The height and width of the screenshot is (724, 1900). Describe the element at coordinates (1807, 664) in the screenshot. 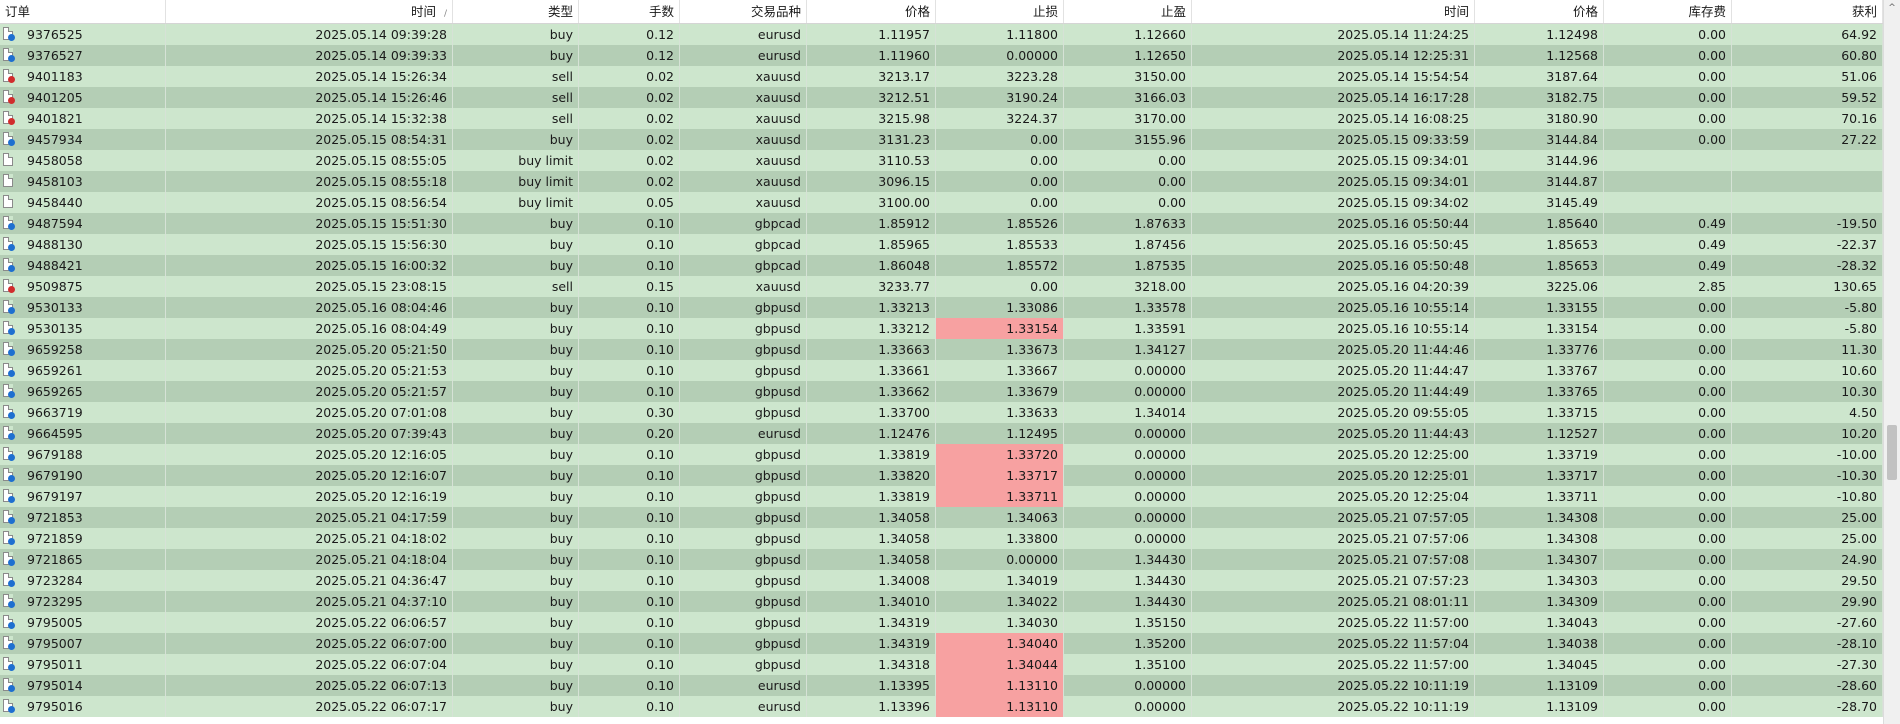

I see `cell-profit: -27.30` at that location.